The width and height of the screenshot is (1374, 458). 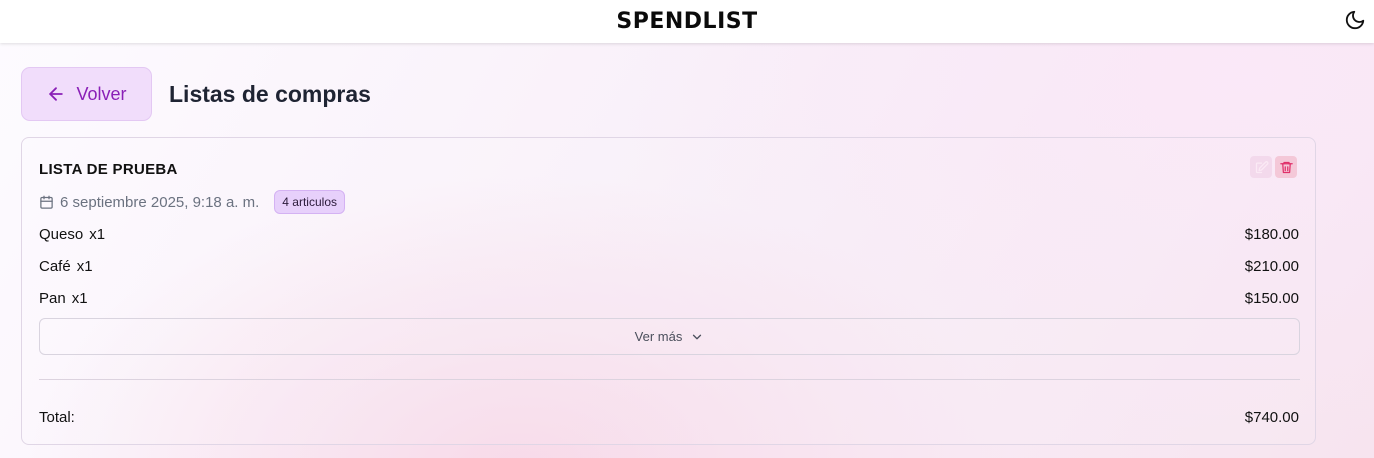 I want to click on total-value: $740.00, so click(x=1271, y=417).